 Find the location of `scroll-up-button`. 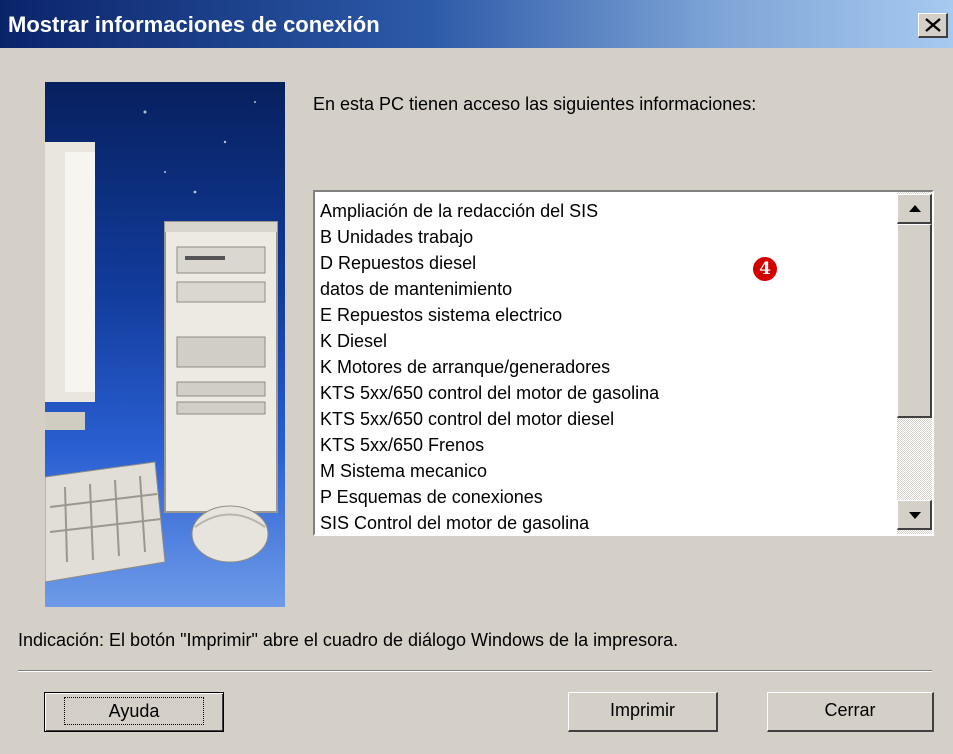

scroll-up-button is located at coordinates (914, 209).